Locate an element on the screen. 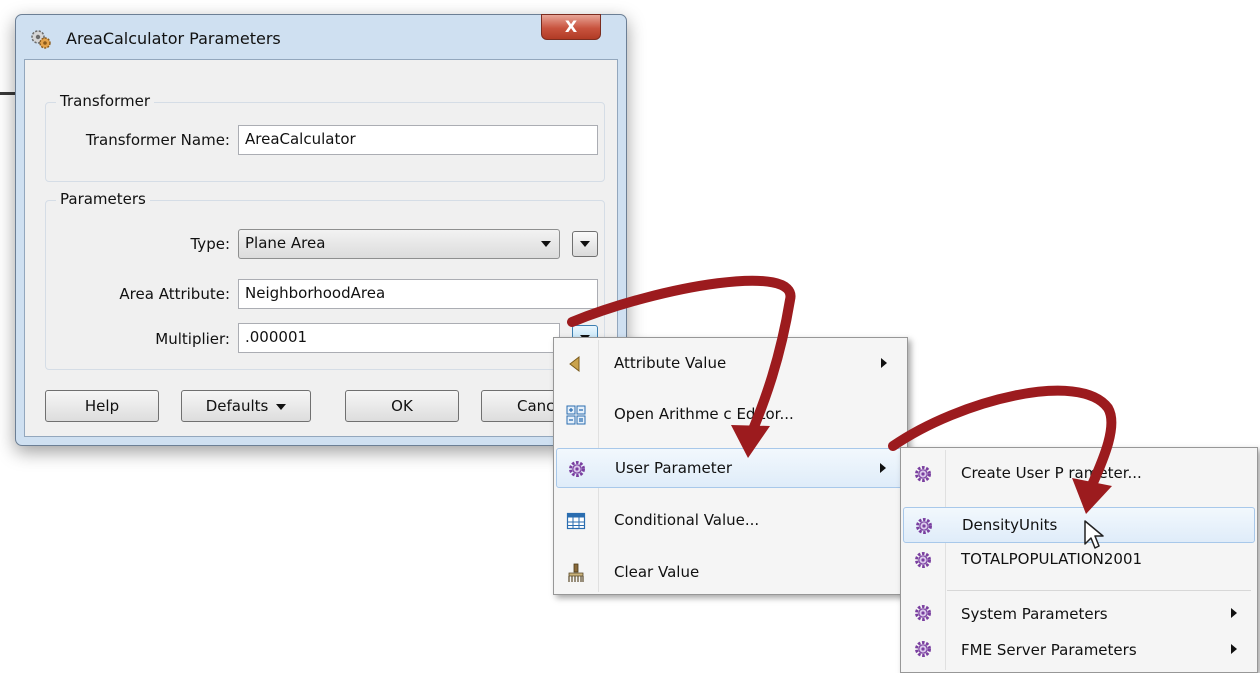  background-edge-line is located at coordinates (8, 93).